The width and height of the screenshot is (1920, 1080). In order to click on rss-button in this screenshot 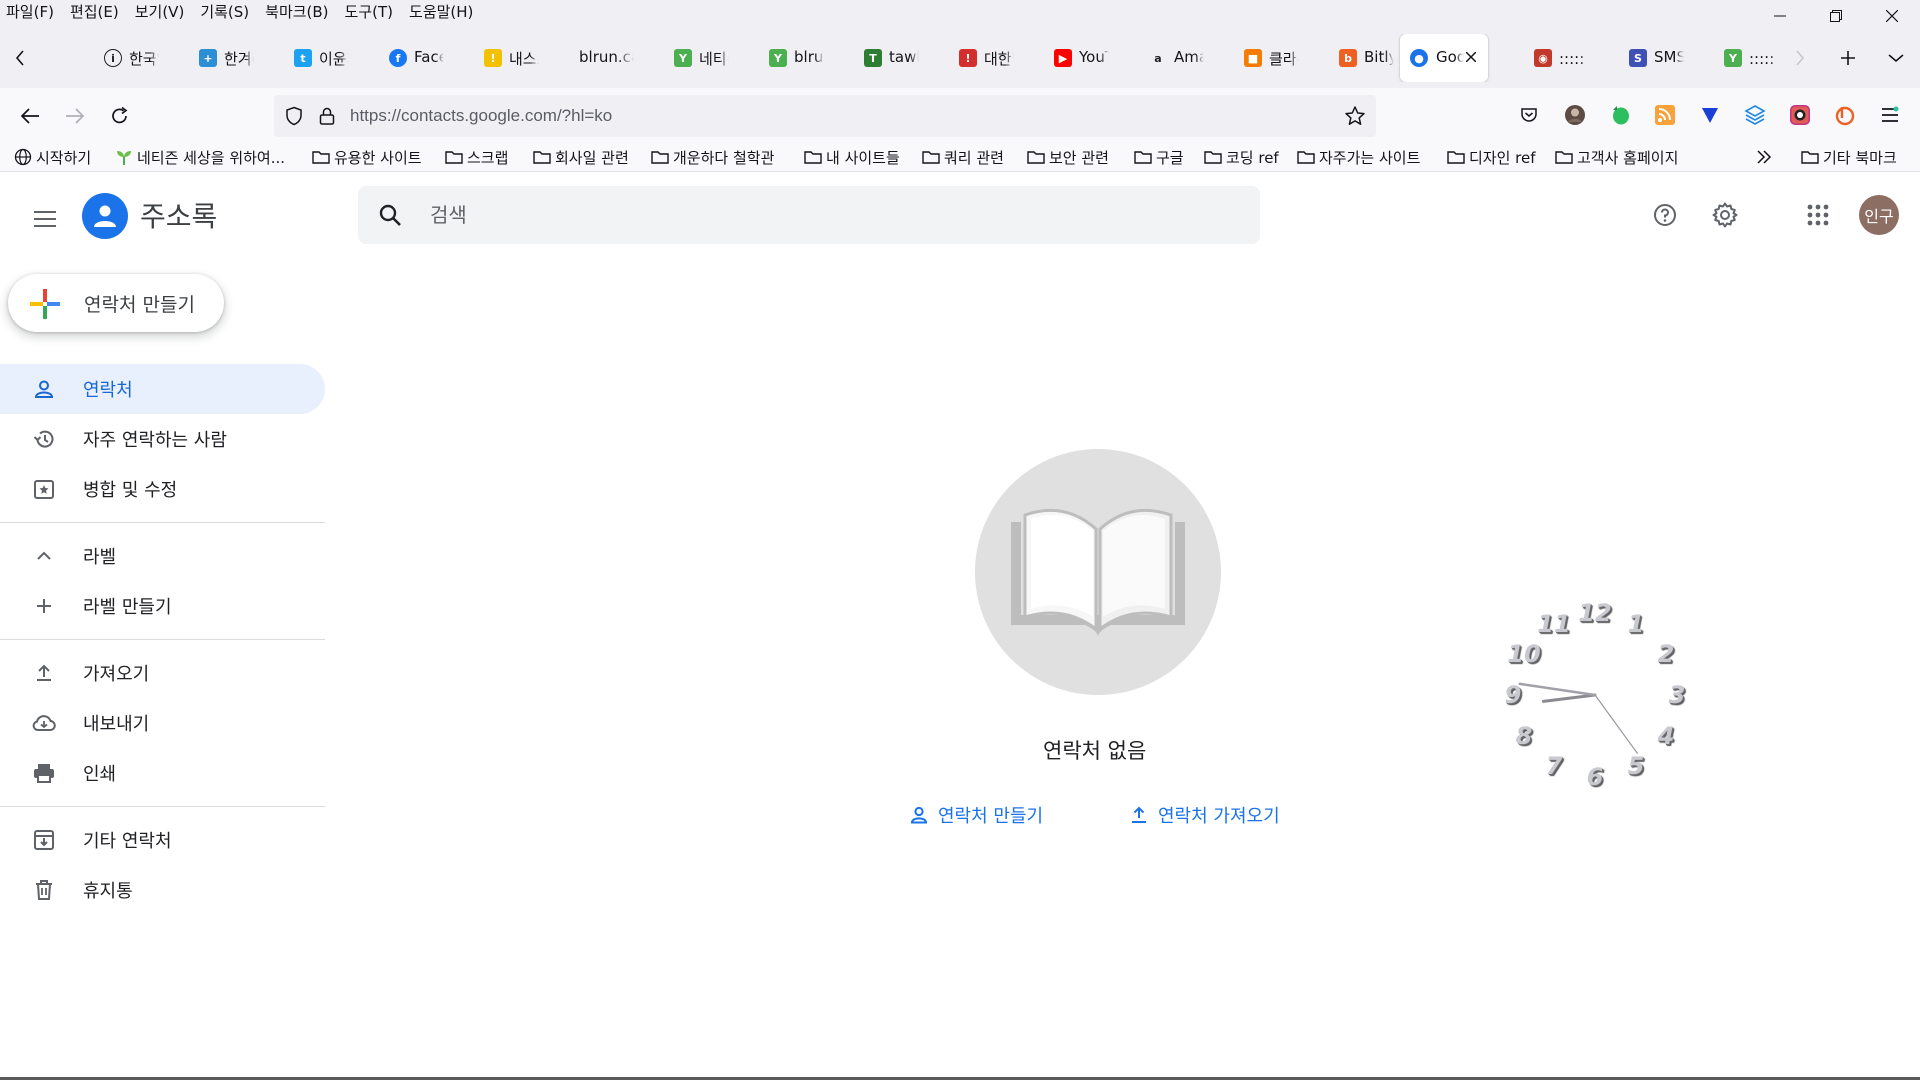, I will do `click(1665, 115)`.